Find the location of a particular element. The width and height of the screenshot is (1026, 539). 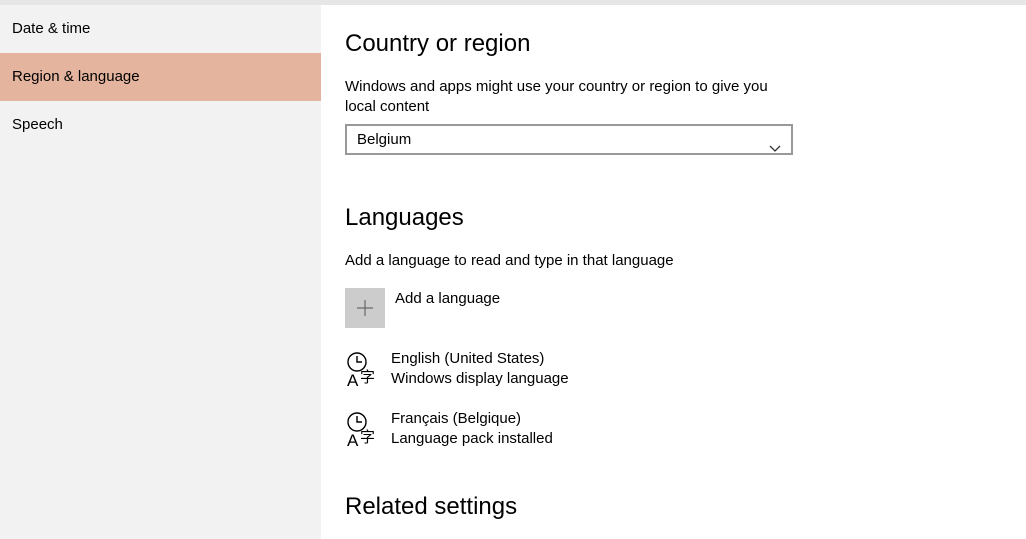

sidebar-item-speech: Speech is located at coordinates (160, 125).